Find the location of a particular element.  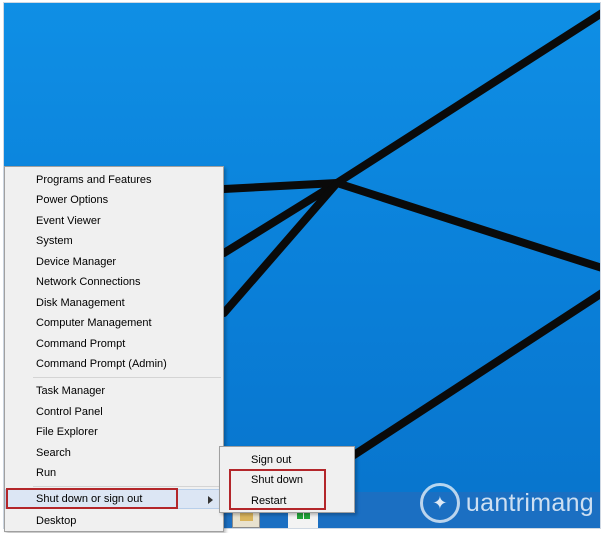

watermark-text: uantrimang is located at coordinates (529, 502).